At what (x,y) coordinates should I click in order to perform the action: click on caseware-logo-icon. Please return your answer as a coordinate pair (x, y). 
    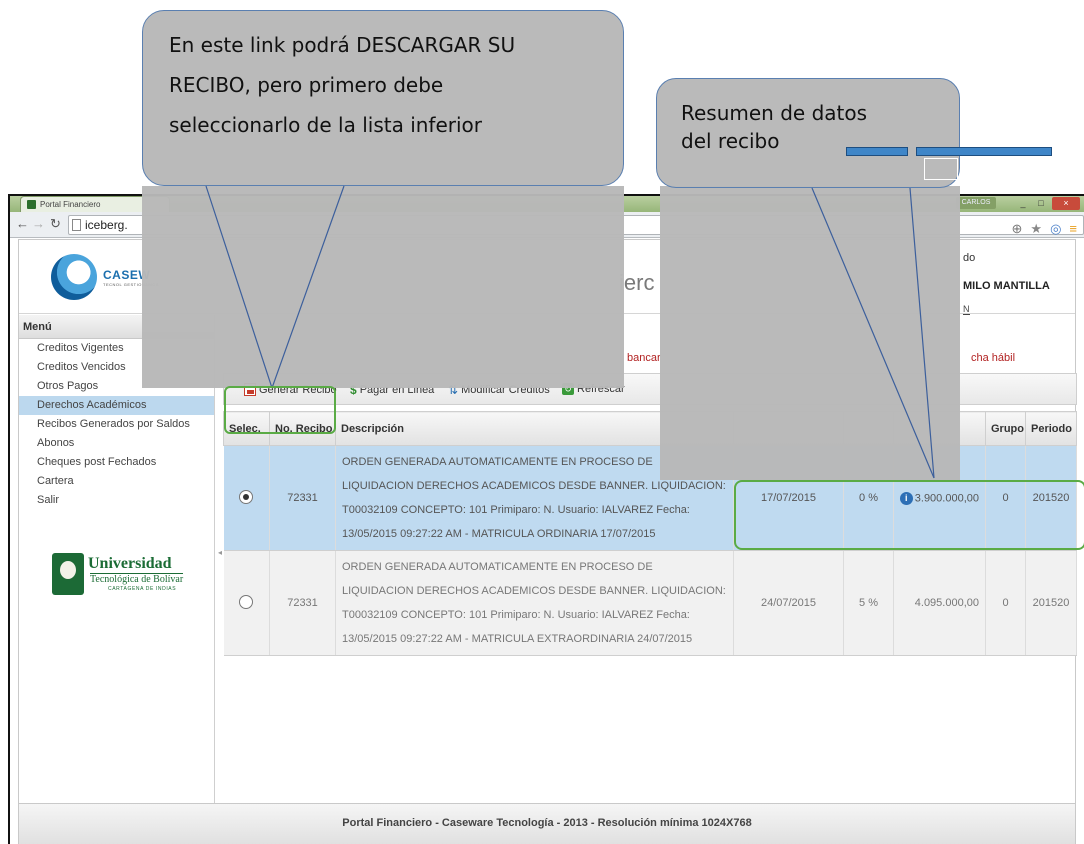
    Looking at the image, I should click on (74, 277).